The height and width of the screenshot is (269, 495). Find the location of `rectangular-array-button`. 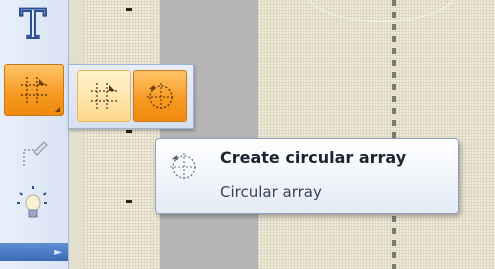

rectangular-array-button is located at coordinates (104, 96).